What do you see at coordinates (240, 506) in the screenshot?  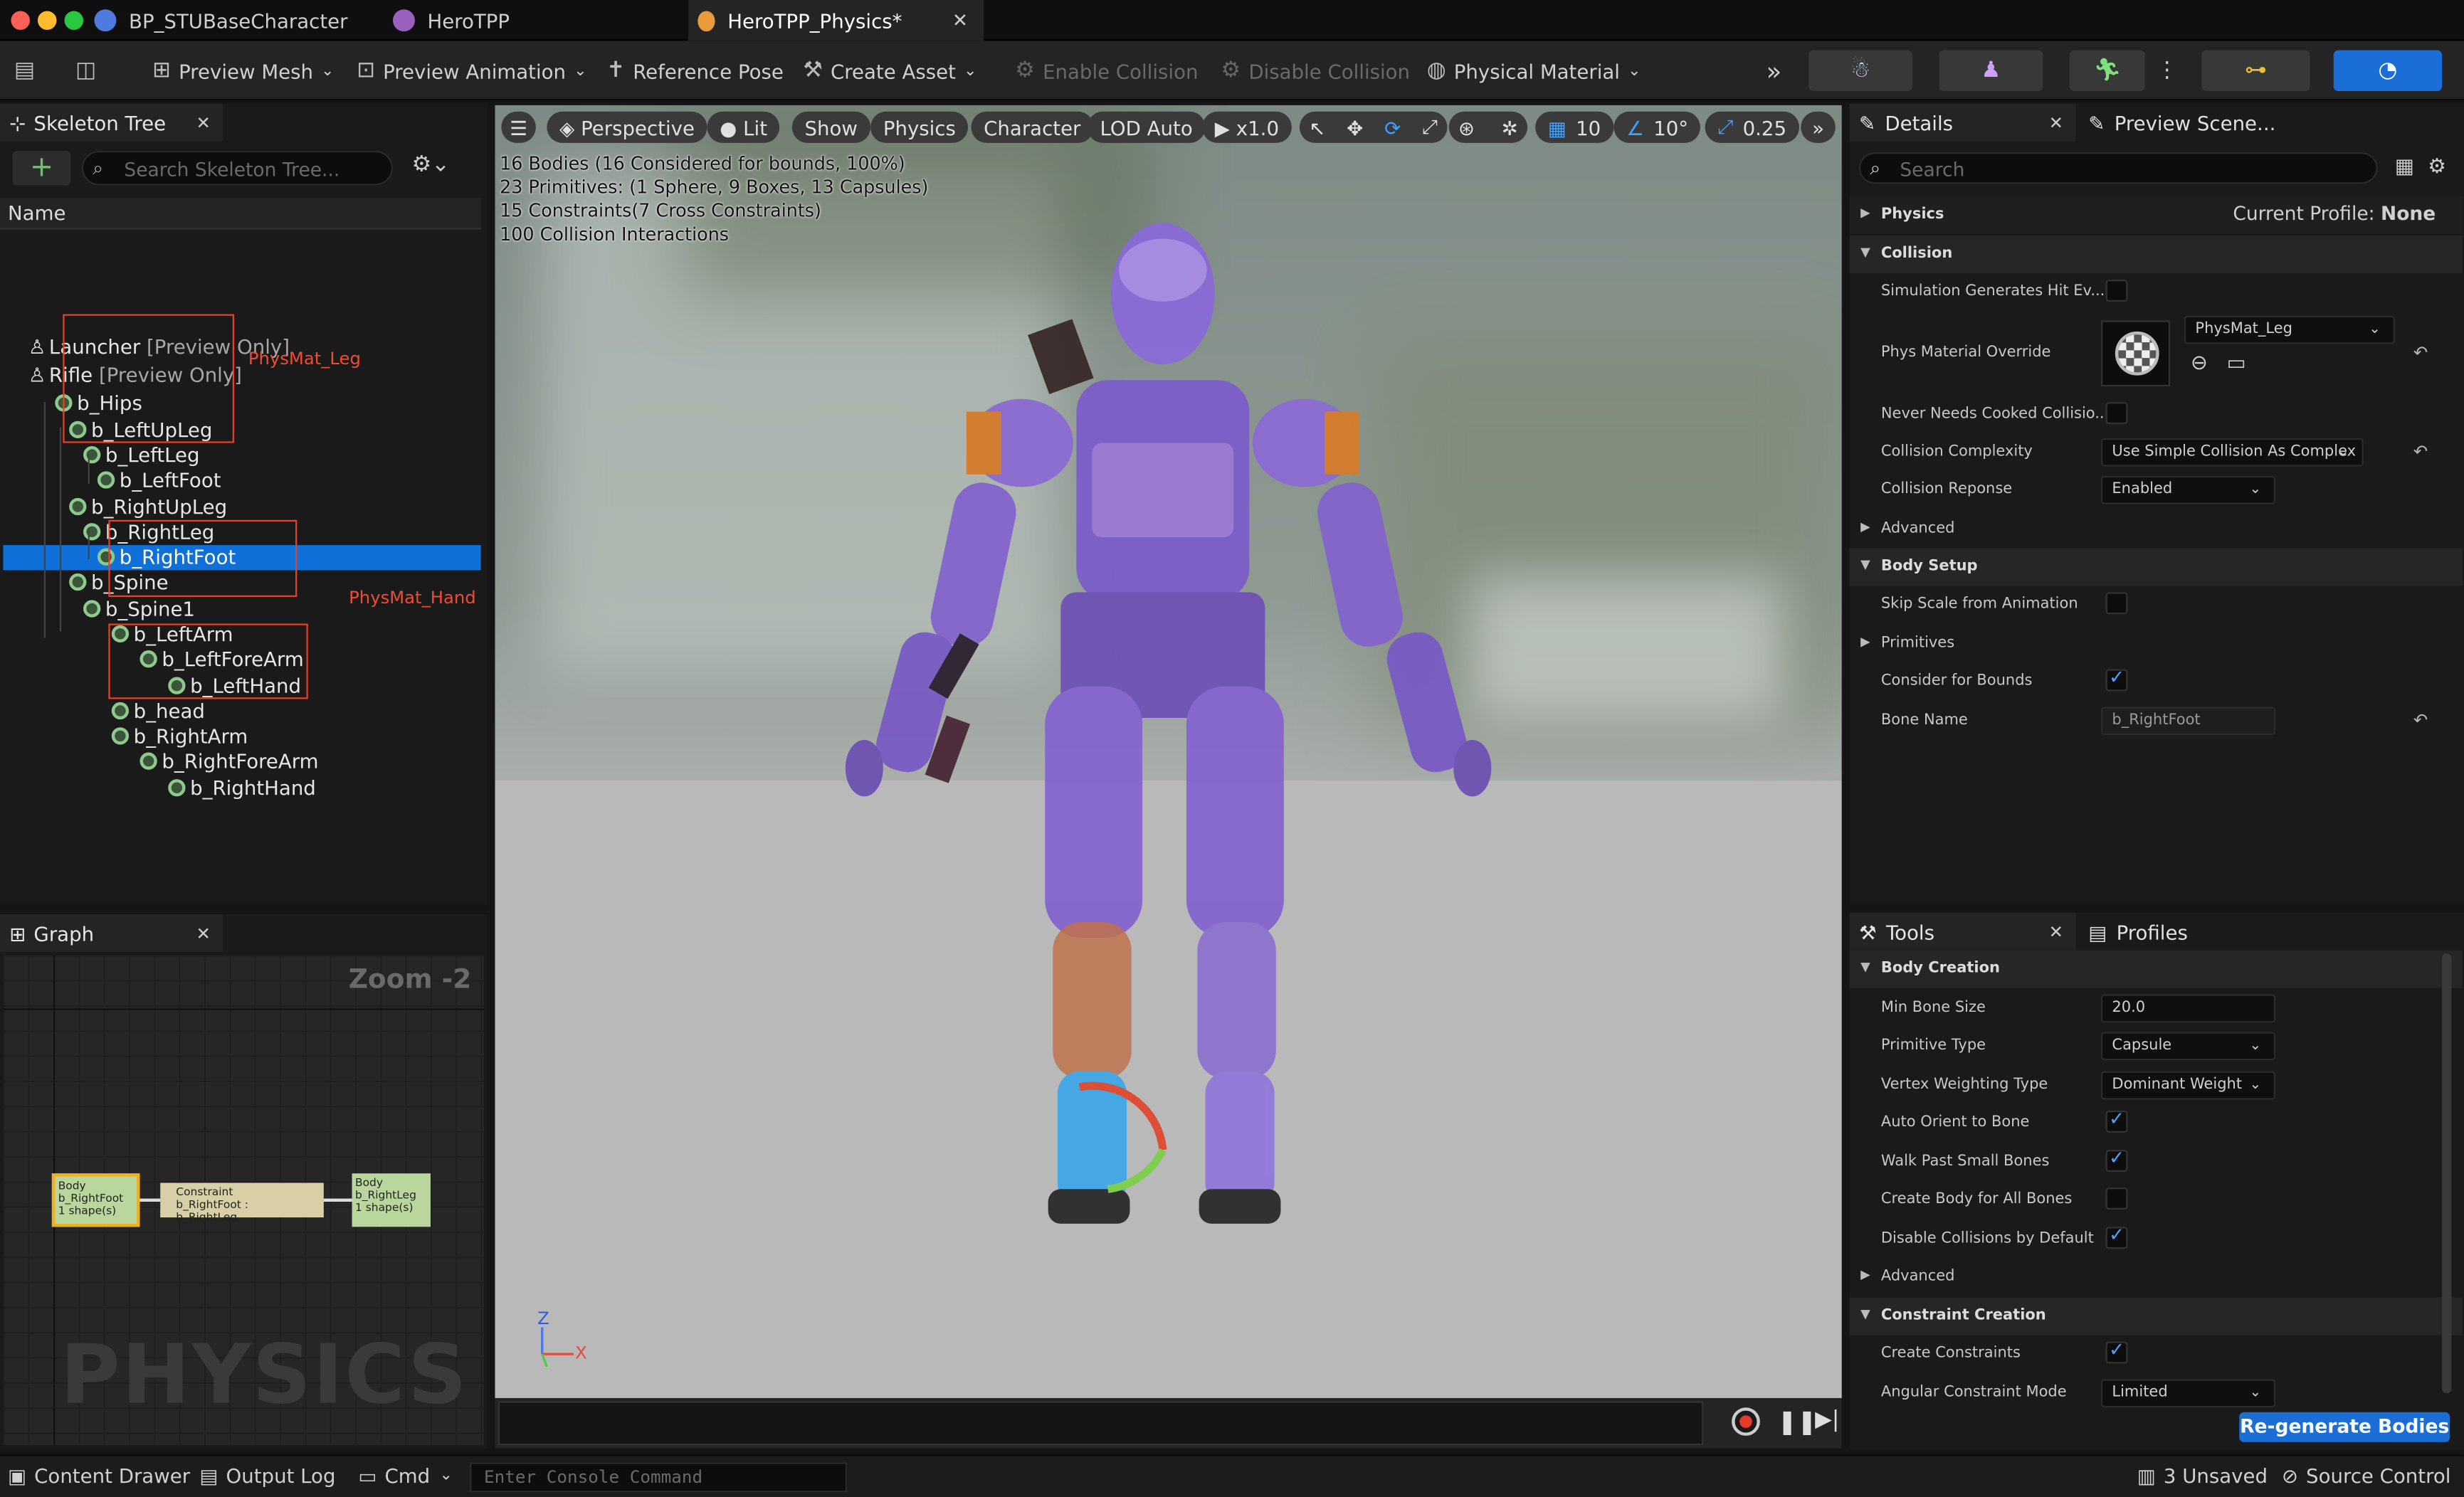 I see `bone-row: b_RightUpLeg` at bounding box center [240, 506].